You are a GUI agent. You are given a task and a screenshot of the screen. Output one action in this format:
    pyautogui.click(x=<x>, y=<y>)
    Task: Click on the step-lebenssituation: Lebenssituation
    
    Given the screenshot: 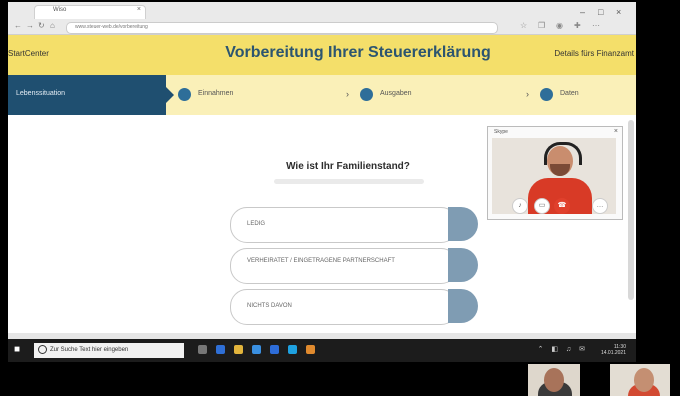 What is the action you would take?
    pyautogui.click(x=87, y=95)
    